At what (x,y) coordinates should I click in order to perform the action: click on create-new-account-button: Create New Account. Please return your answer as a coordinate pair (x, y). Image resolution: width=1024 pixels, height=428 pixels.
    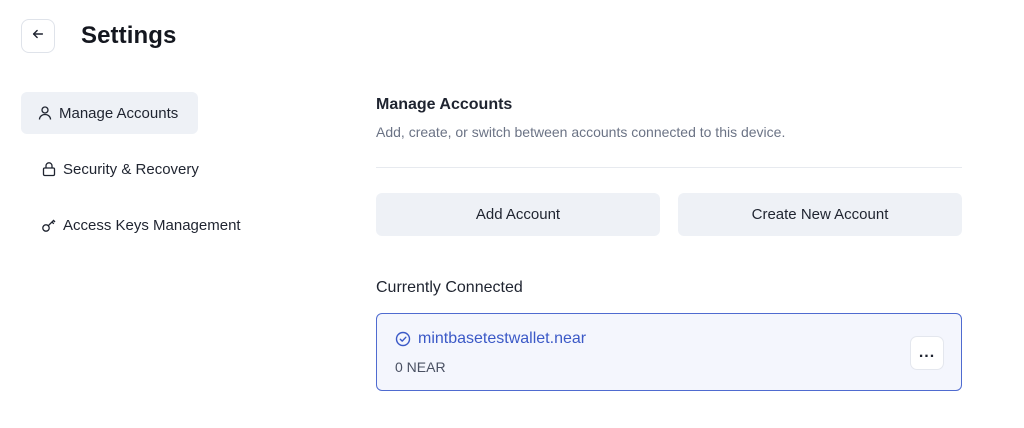
    Looking at the image, I should click on (820, 214).